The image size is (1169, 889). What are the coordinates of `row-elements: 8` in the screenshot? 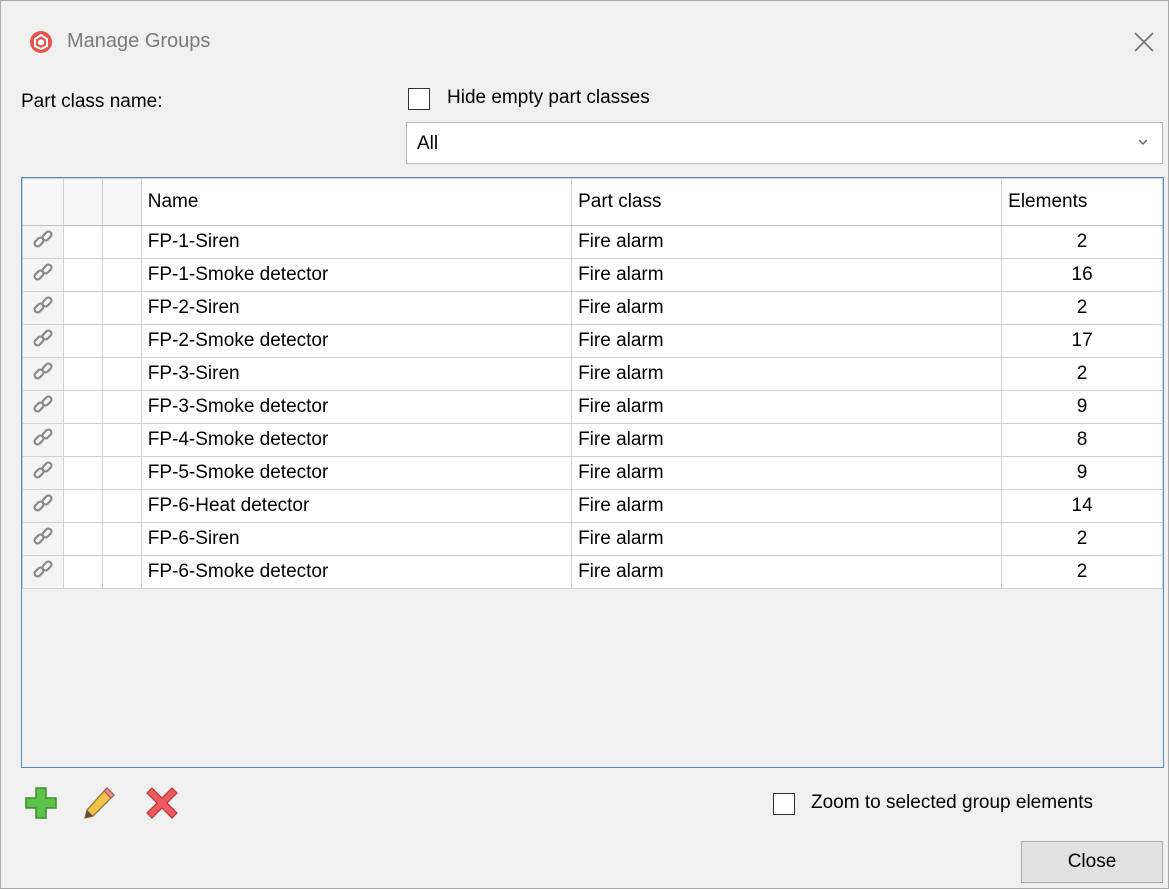 It's located at (1082, 440).